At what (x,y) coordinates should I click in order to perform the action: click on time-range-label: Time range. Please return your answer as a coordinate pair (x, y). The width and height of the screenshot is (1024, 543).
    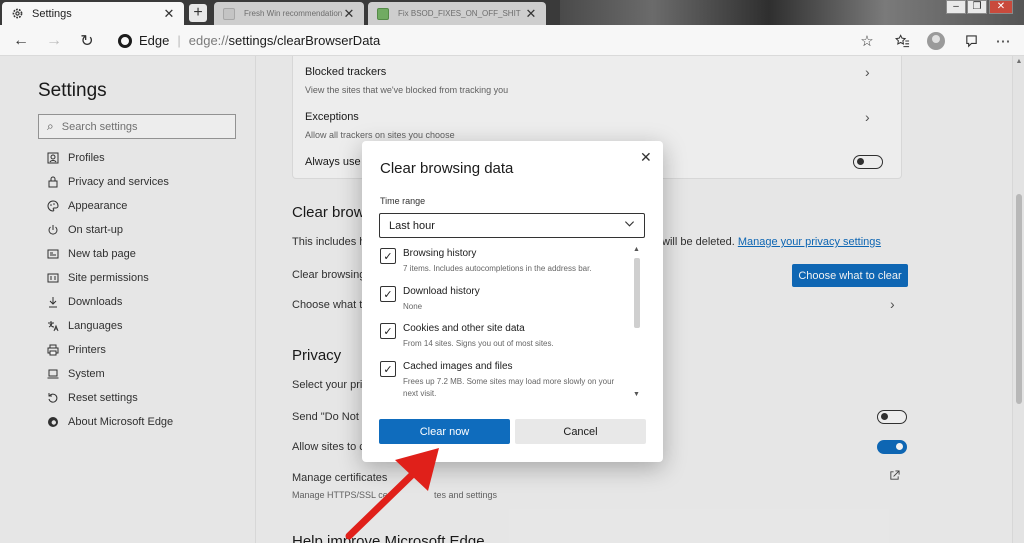
    Looking at the image, I should click on (403, 201).